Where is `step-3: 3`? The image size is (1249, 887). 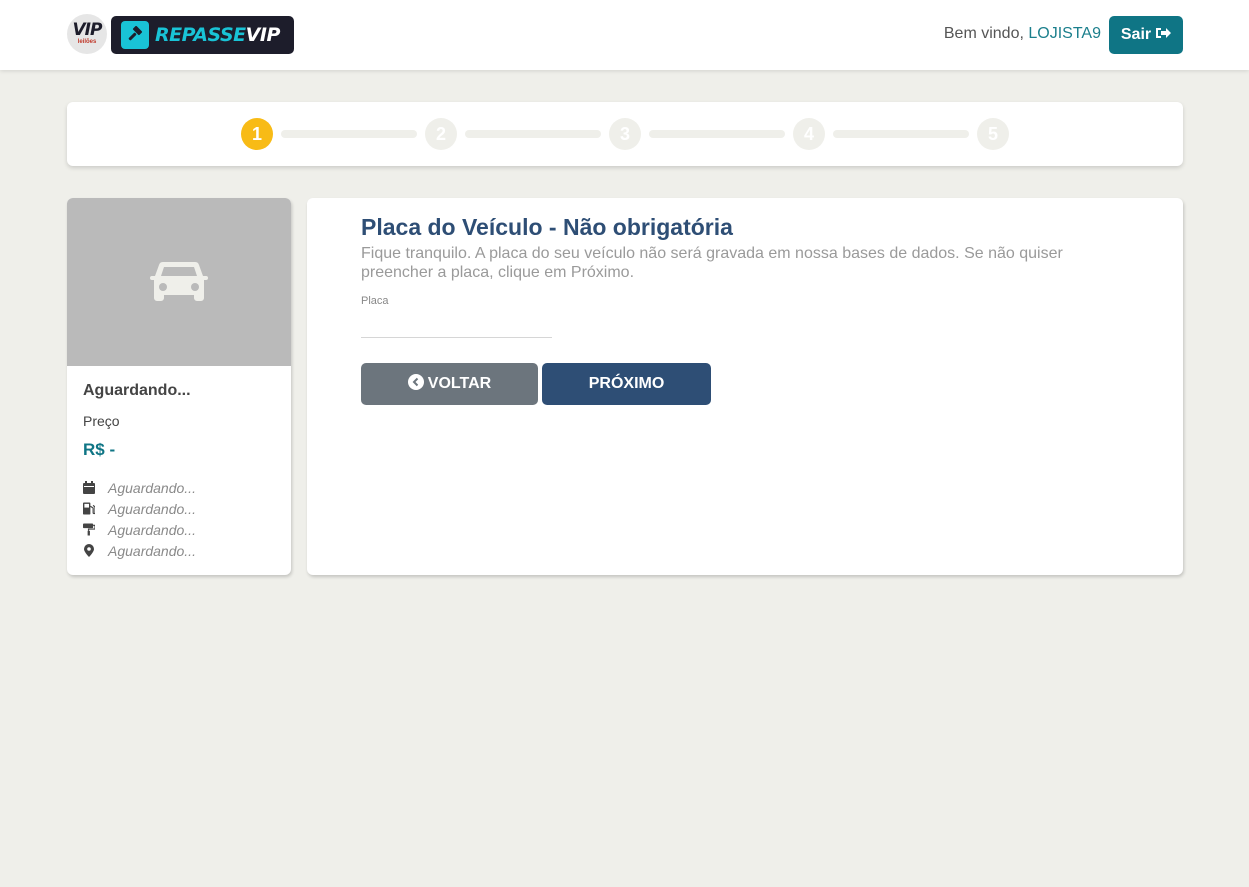 step-3: 3 is located at coordinates (625, 134).